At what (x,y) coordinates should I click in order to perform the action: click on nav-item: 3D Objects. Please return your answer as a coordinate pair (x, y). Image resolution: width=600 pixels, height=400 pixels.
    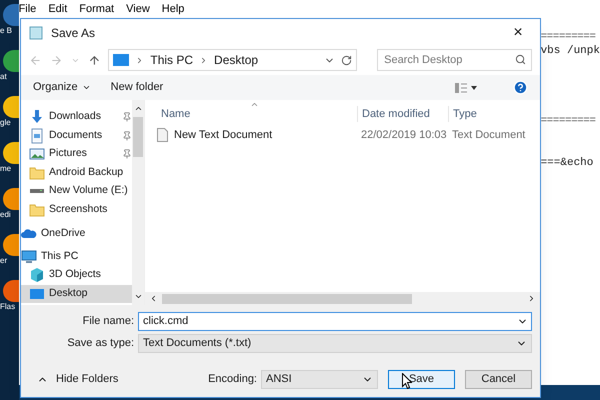
    Looking at the image, I should click on (76, 275).